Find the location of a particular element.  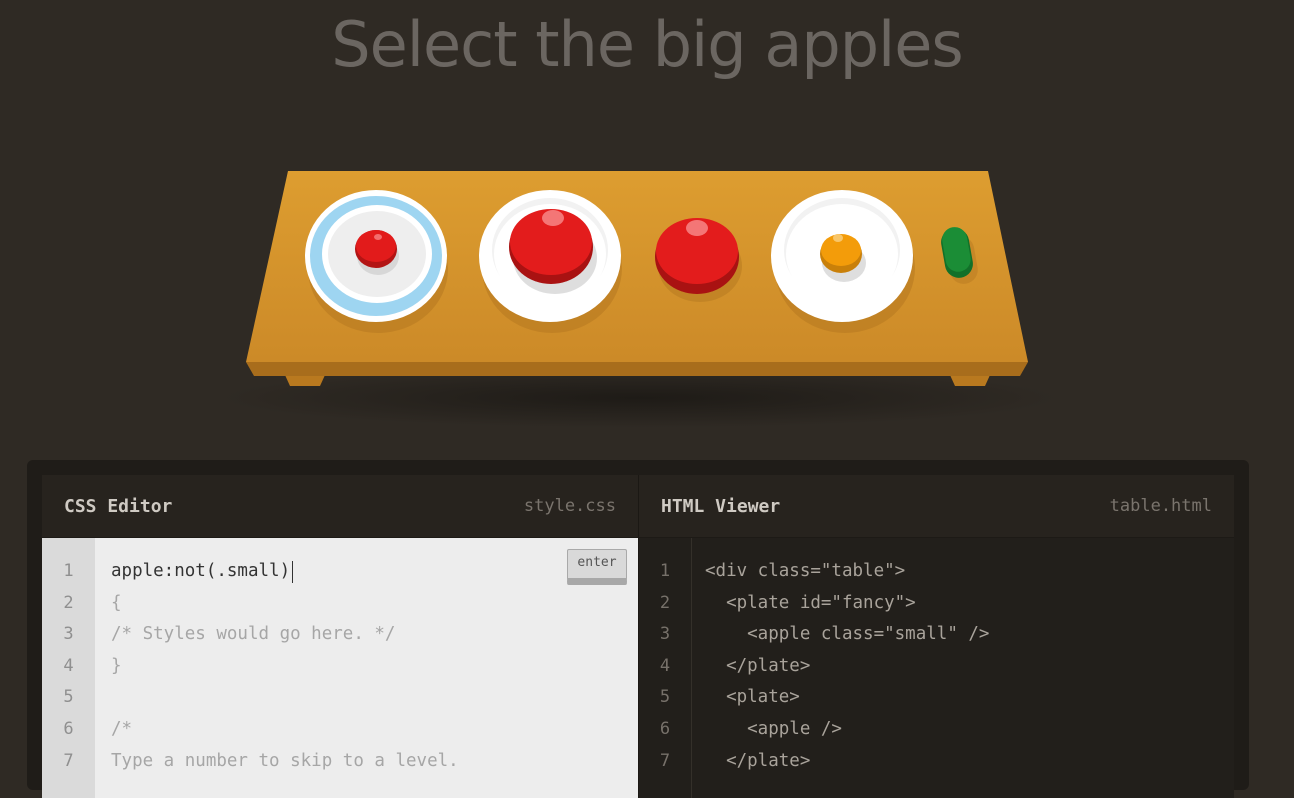

table-leg-right is located at coordinates (970, 380).